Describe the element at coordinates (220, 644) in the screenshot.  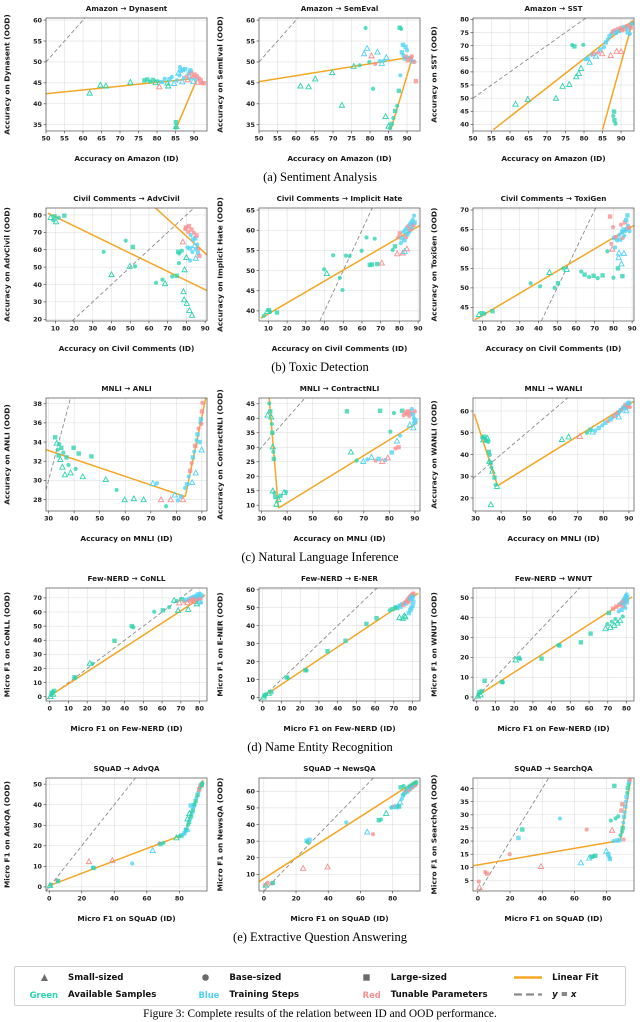
I see `svg-text: Micro F1 on E-NER (OOD)` at that location.